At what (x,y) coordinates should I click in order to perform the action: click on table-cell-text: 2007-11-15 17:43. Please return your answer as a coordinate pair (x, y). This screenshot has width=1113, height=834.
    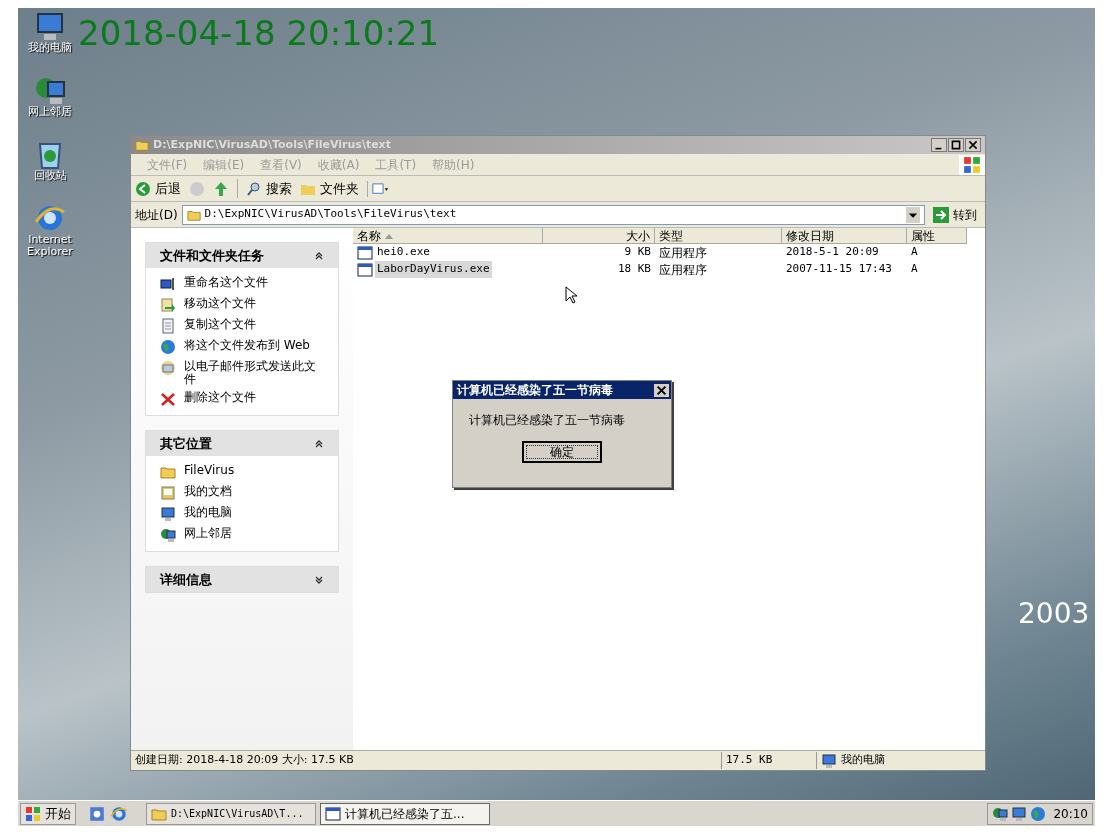
    Looking at the image, I should click on (839, 269).